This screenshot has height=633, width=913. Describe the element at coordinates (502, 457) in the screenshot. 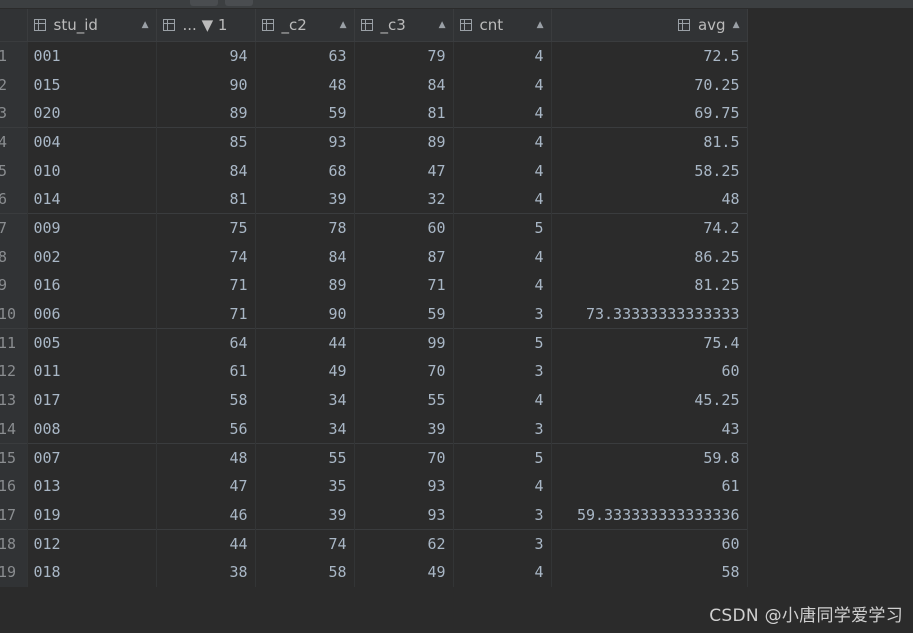

I see `cell-cnt: 5` at that location.